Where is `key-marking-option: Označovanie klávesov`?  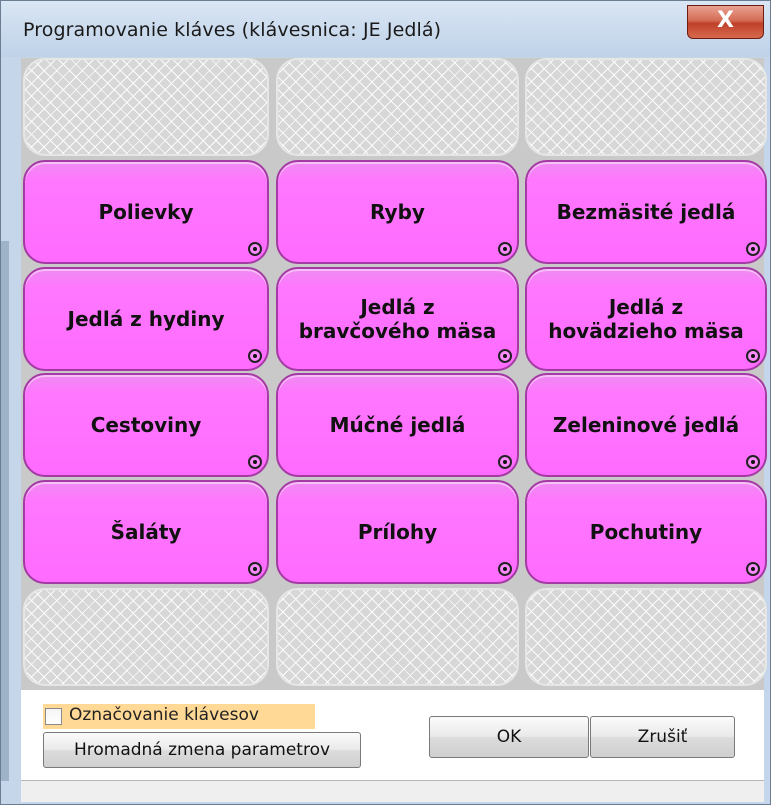 key-marking-option: Označovanie klávesov is located at coordinates (179, 716).